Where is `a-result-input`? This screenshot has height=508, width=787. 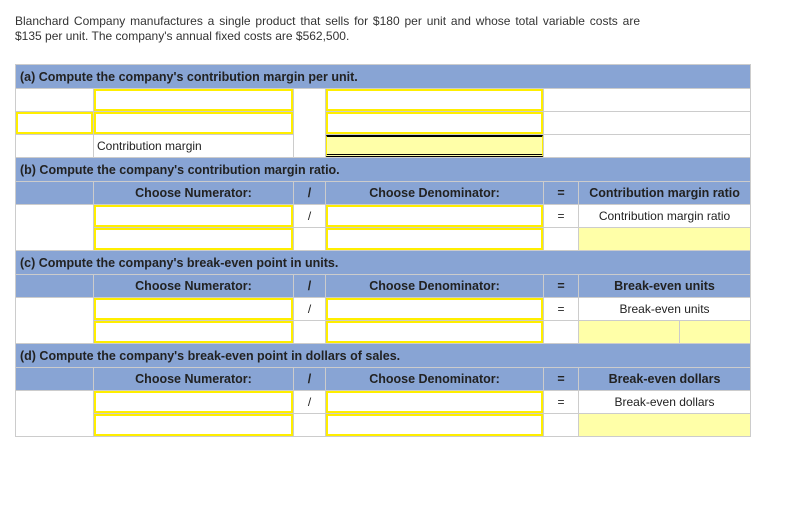 a-result-input is located at coordinates (434, 146).